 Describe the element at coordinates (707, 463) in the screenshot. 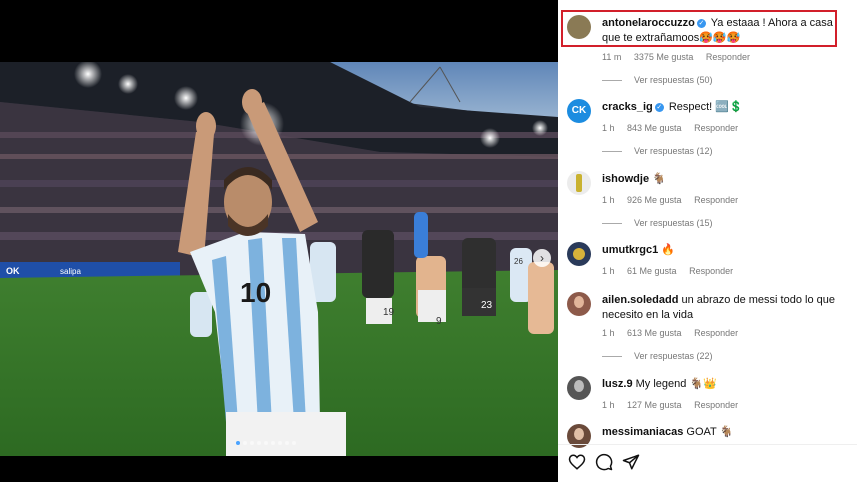

I see `post-action-bar` at that location.